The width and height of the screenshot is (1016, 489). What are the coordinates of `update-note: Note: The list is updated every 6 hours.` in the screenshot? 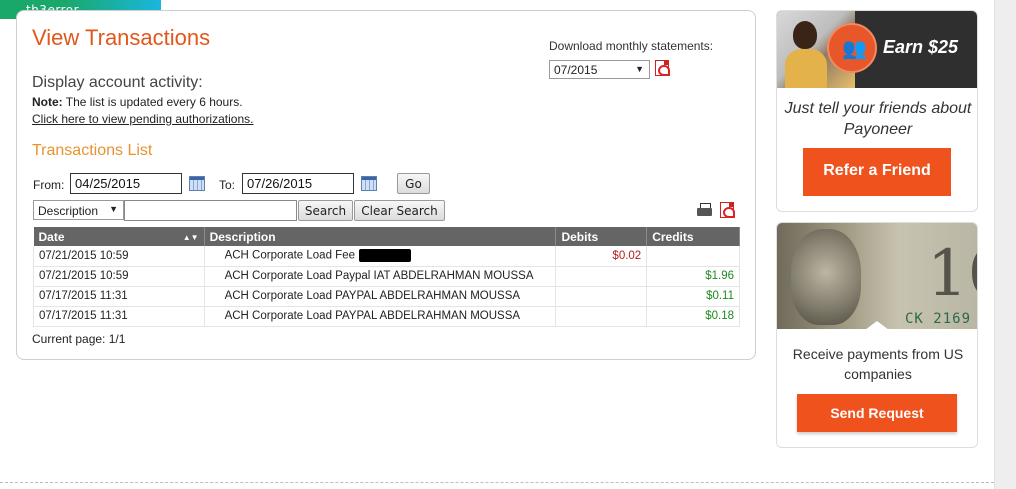 It's located at (137, 102).